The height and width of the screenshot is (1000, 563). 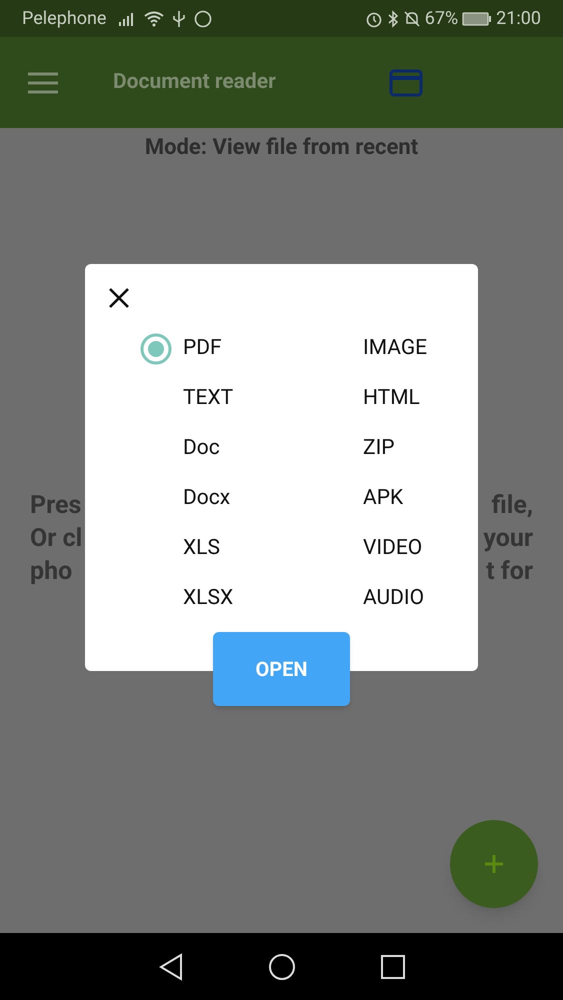 I want to click on file-type-option: XLS, so click(x=230, y=549).